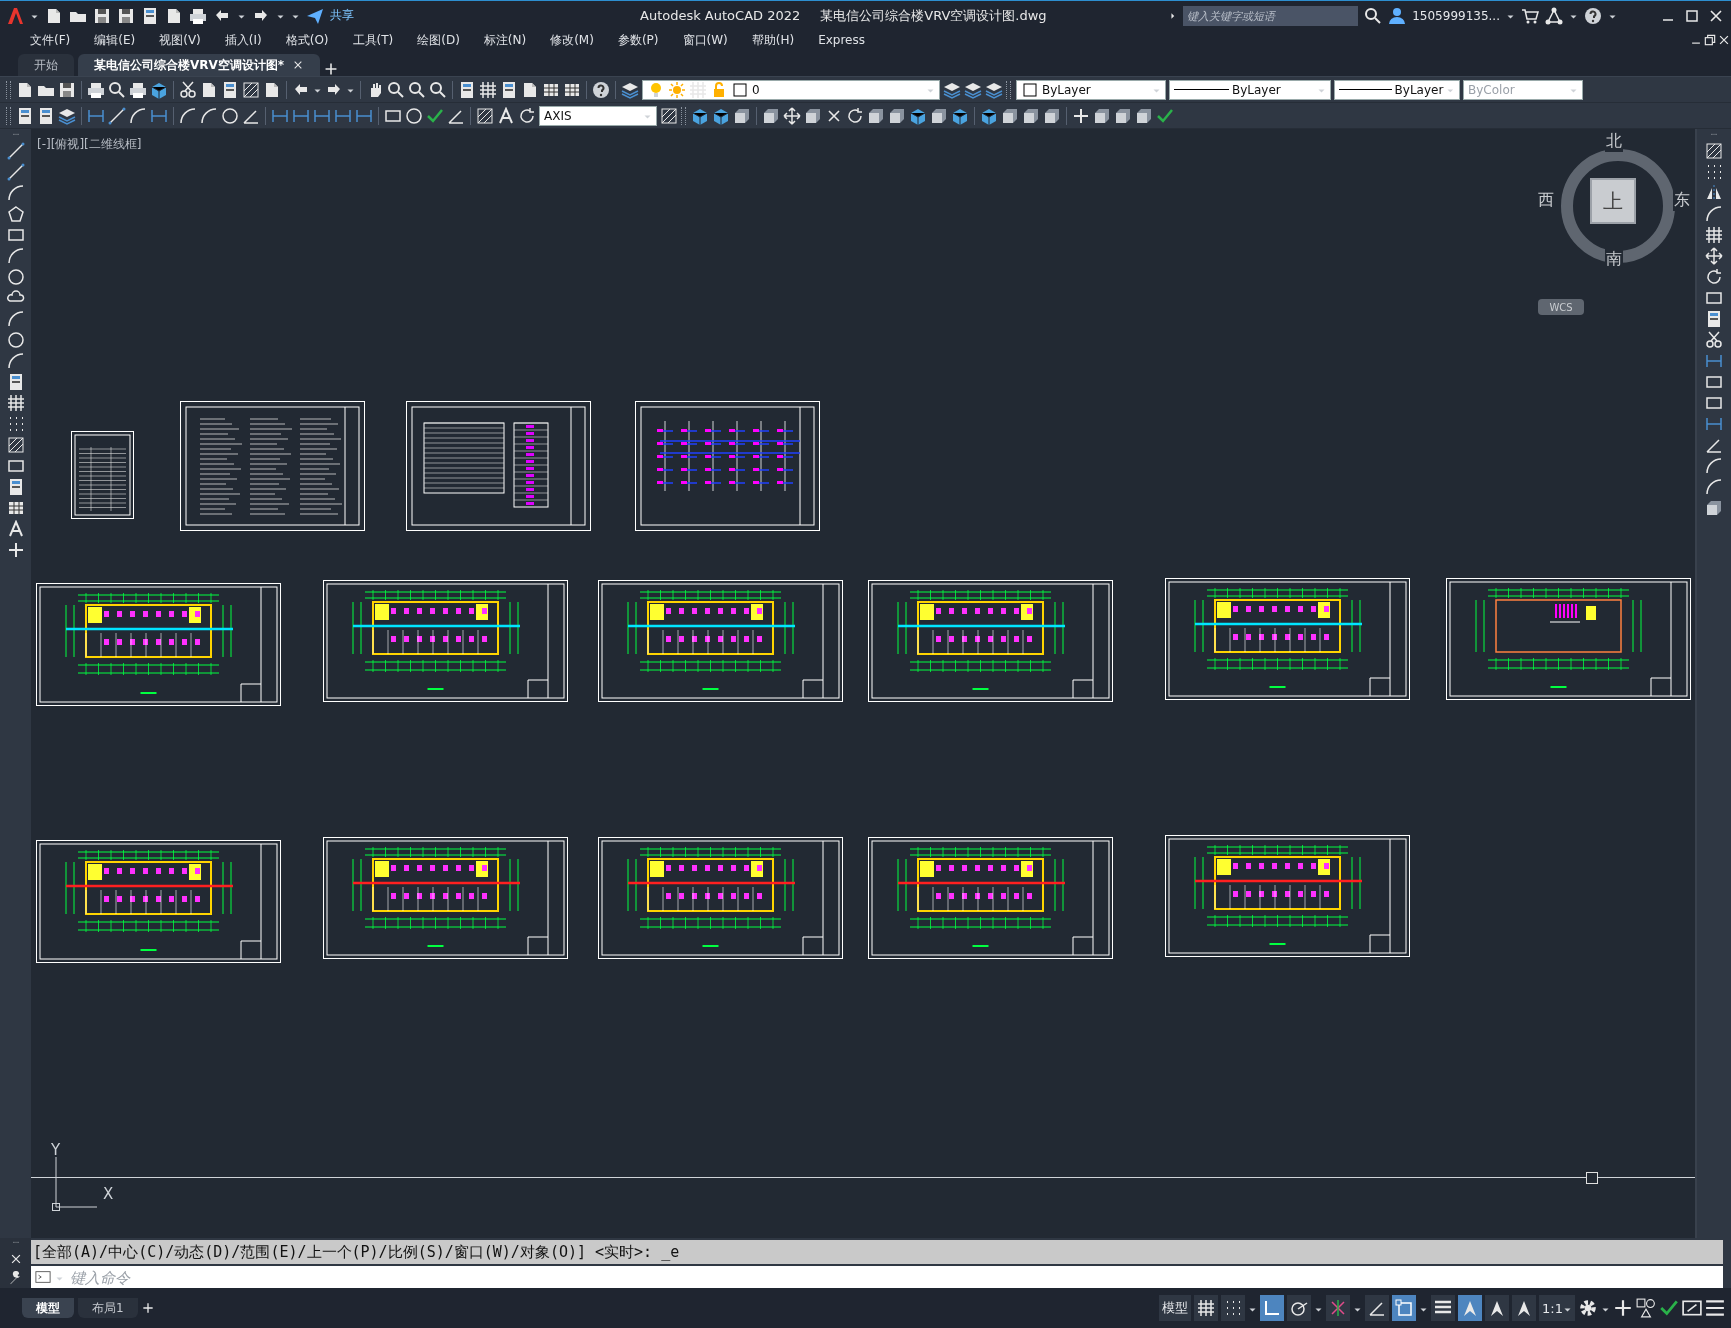 This screenshot has height=1328, width=1731. What do you see at coordinates (1250, 89) in the screenshot?
I see `linetype-dropdown: ByLayer` at bounding box center [1250, 89].